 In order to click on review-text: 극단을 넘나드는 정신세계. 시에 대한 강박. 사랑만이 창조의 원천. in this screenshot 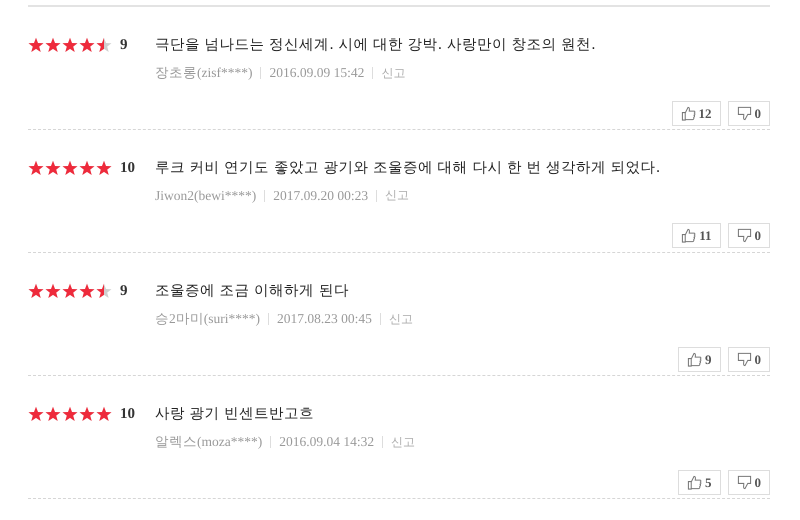, I will do `click(376, 45)`.